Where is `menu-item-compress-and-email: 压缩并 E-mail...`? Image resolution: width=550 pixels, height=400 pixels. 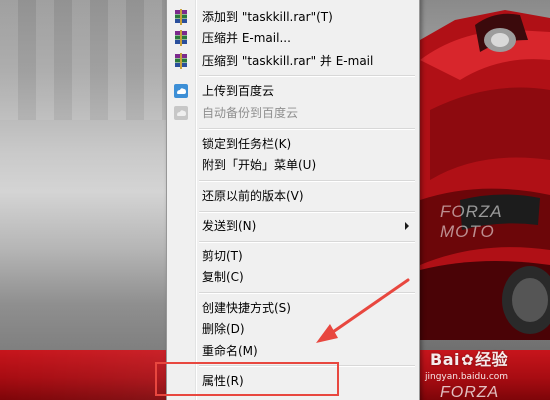 menu-item-compress-and-email: 压缩并 E-mail... is located at coordinates (293, 38).